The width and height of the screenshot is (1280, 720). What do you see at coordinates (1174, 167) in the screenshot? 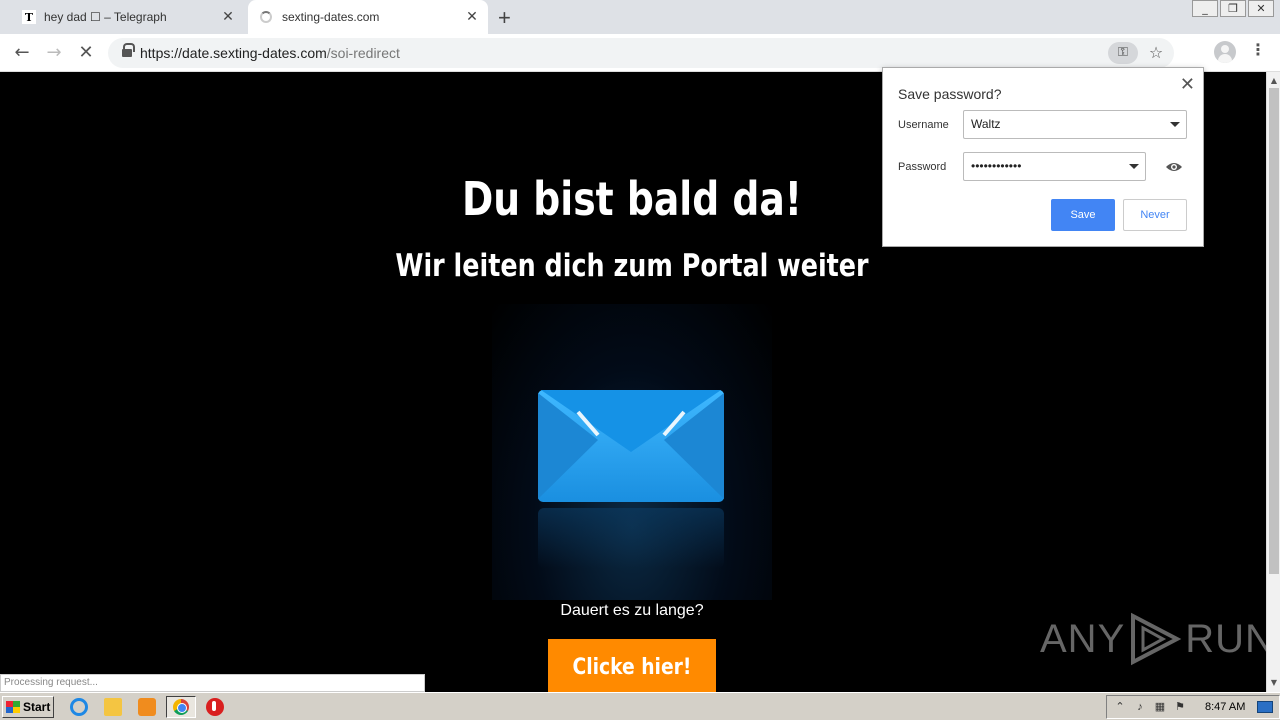
I see `eye-icon` at bounding box center [1174, 167].